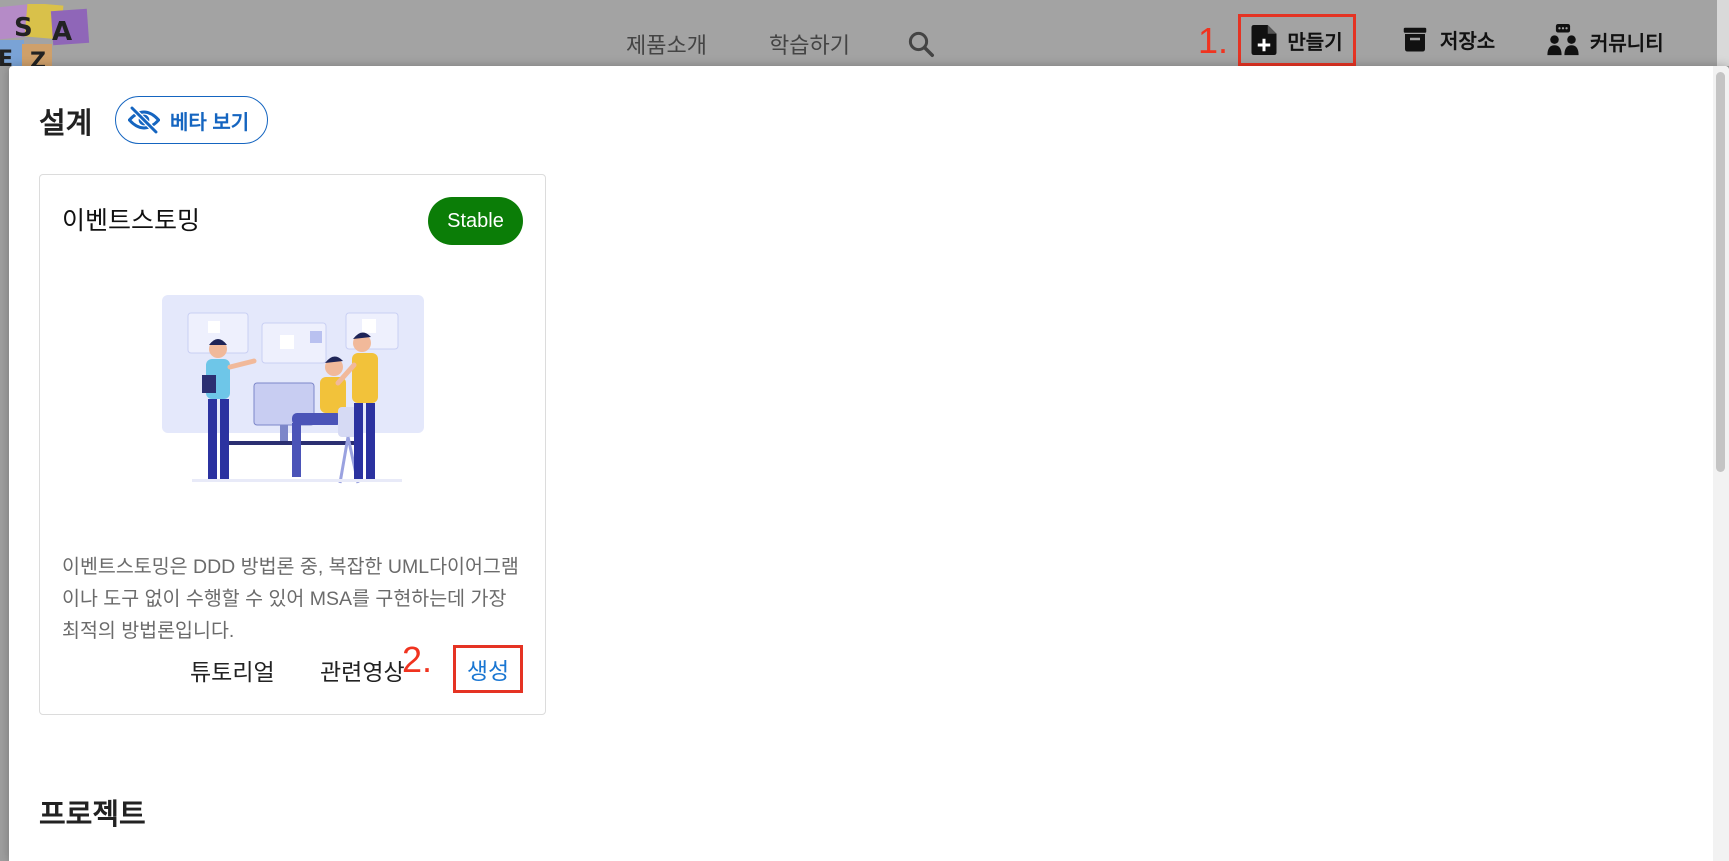  Describe the element at coordinates (417, 659) in the screenshot. I see `annotation-step-2: 2.` at that location.